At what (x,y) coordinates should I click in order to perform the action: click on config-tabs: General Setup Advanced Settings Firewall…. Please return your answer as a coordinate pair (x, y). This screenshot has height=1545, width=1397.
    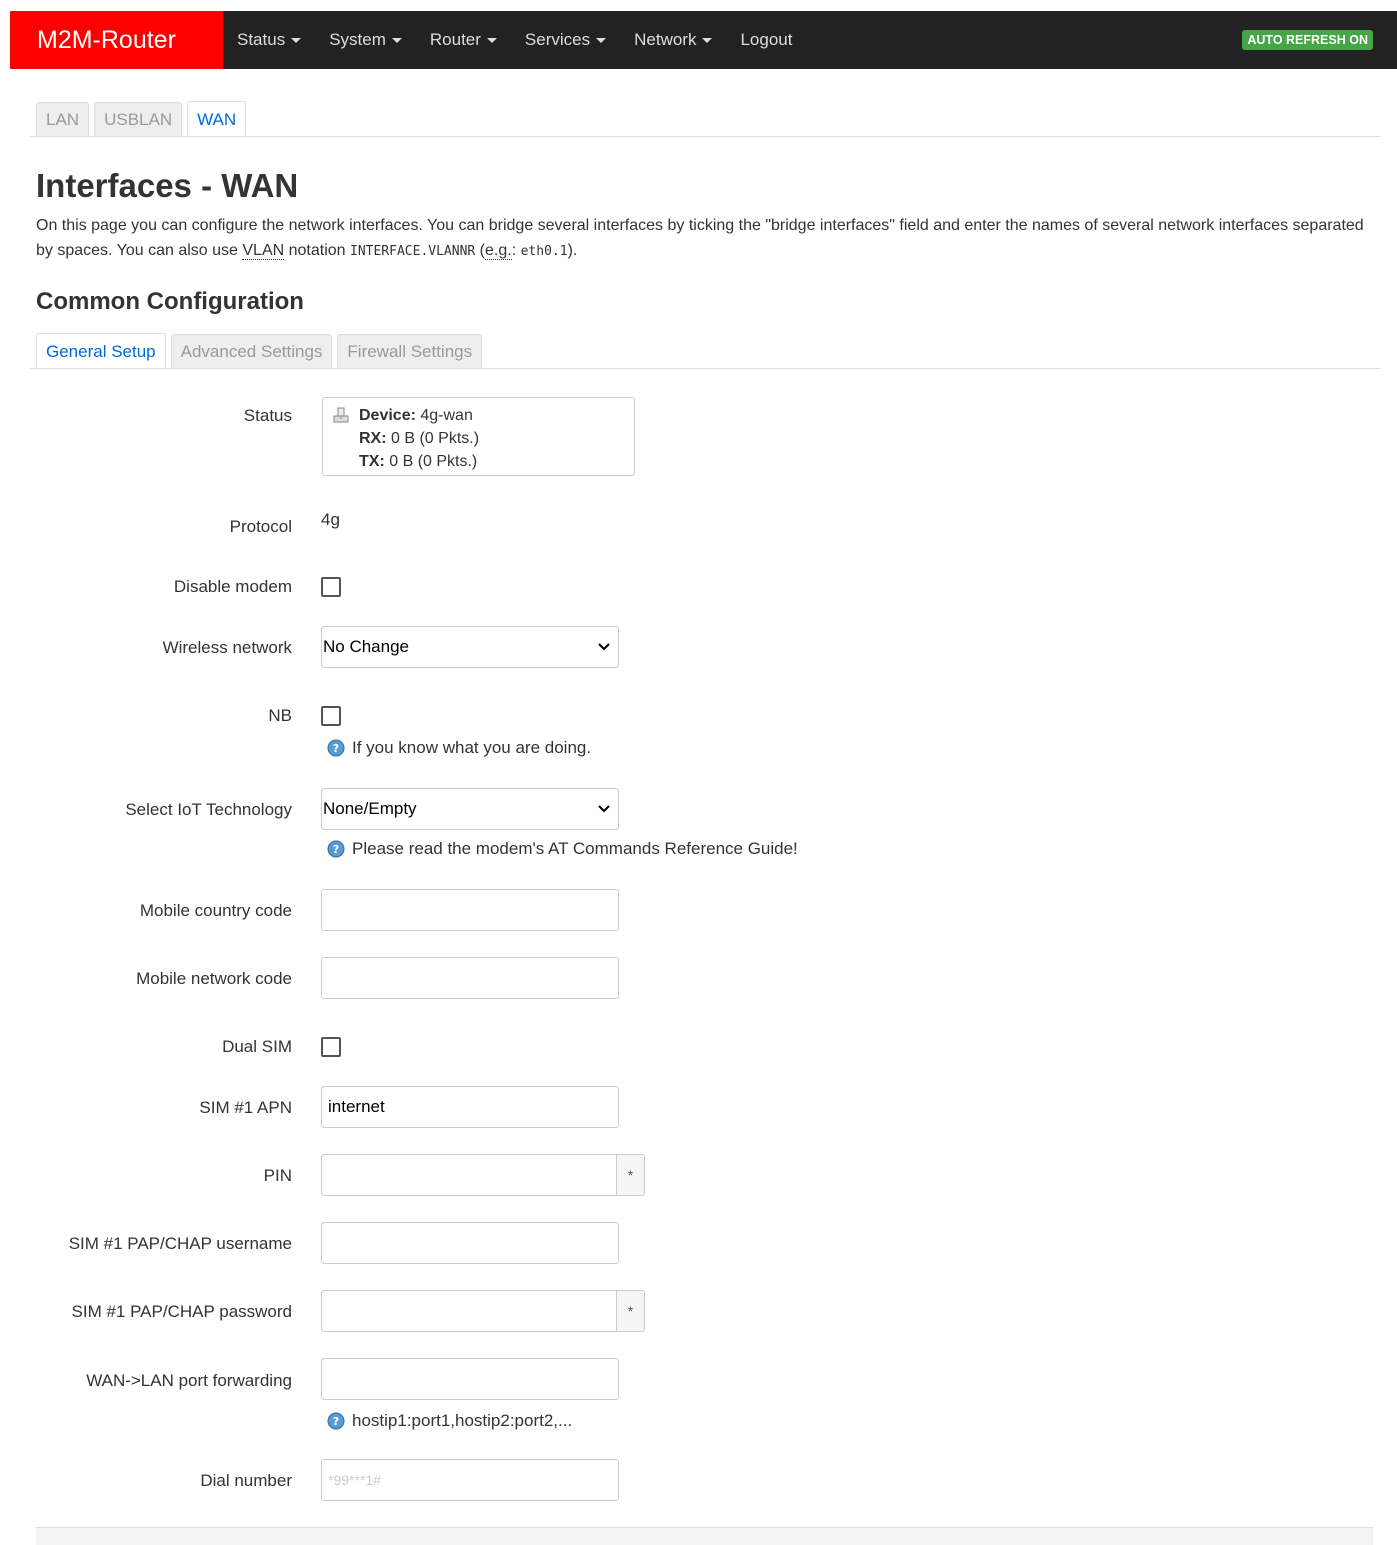
    Looking at the image, I should click on (261, 351).